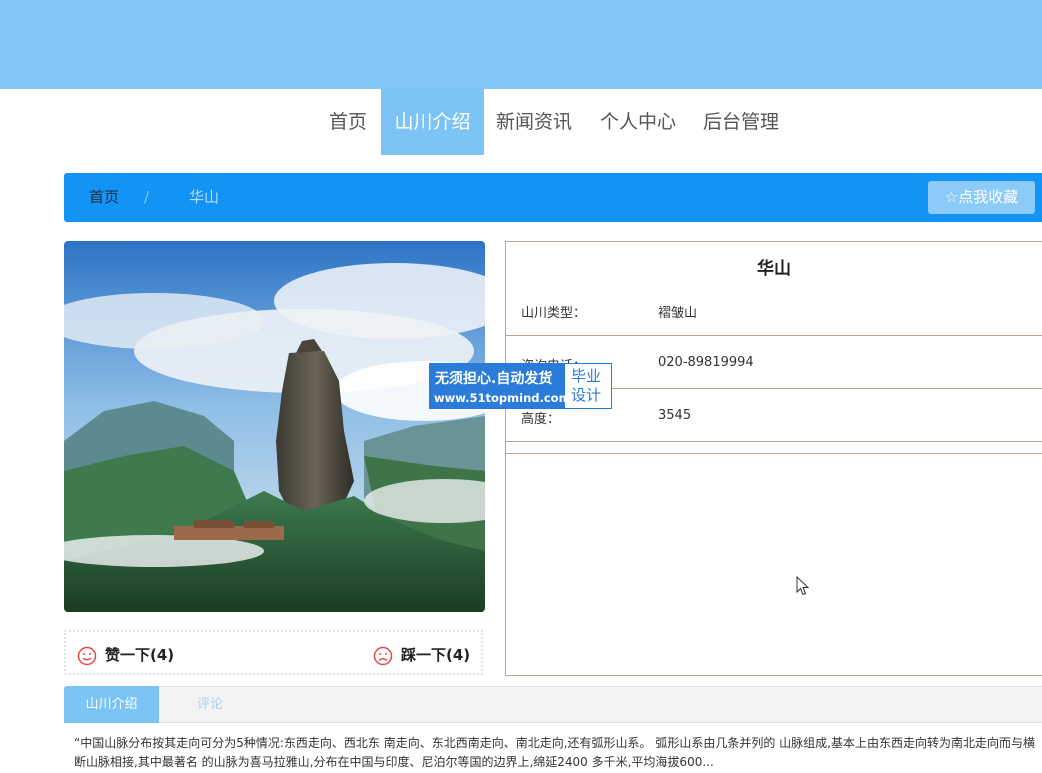 This screenshot has height=773, width=1042. I want to click on dislike-count-label: 踩一下(4), so click(436, 655).